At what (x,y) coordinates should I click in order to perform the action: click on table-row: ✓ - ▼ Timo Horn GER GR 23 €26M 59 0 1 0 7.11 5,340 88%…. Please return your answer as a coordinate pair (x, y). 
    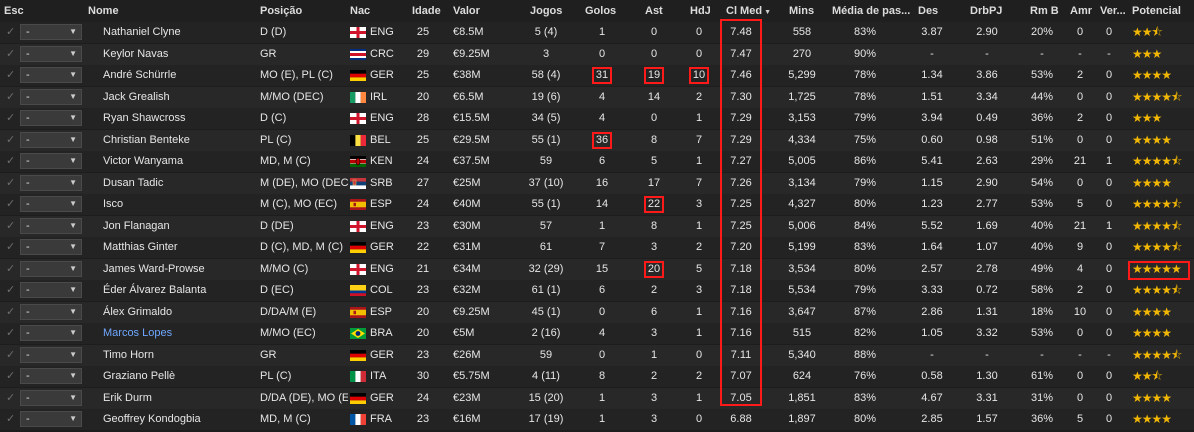
    Looking at the image, I should click on (597, 355).